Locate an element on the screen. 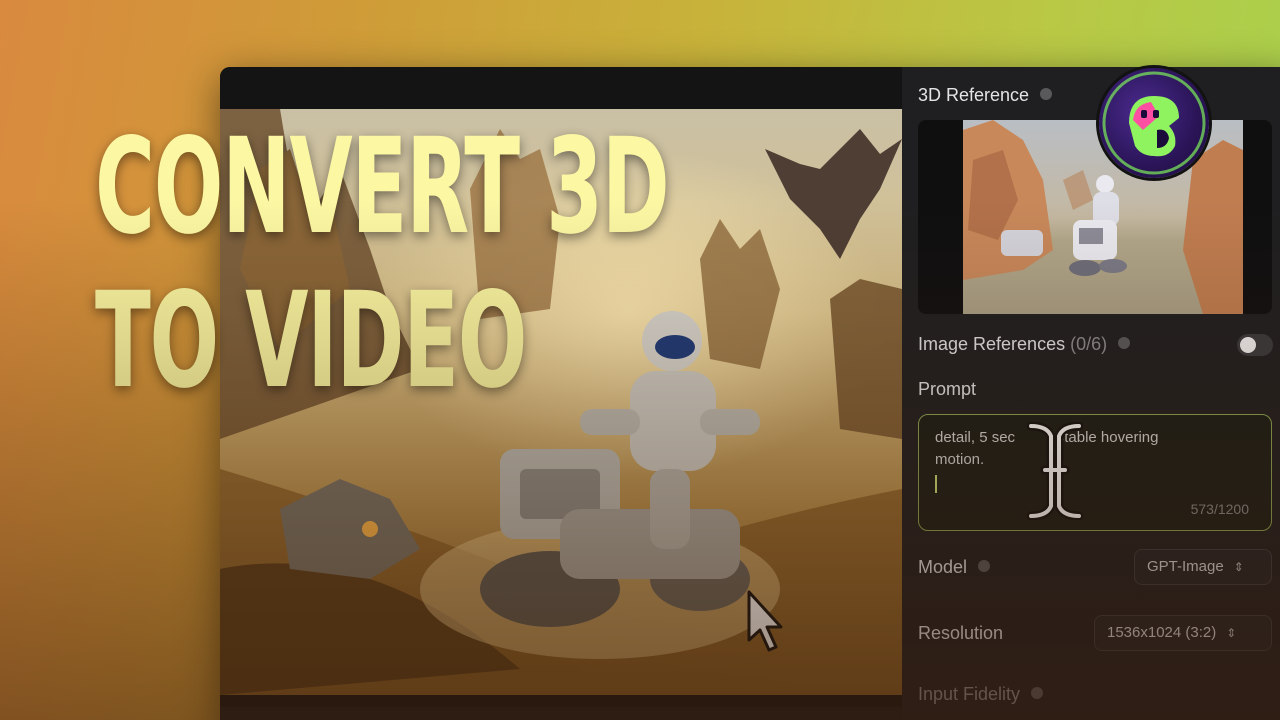 The width and height of the screenshot is (1280, 720). image-references-toggle is located at coordinates (1255, 345).